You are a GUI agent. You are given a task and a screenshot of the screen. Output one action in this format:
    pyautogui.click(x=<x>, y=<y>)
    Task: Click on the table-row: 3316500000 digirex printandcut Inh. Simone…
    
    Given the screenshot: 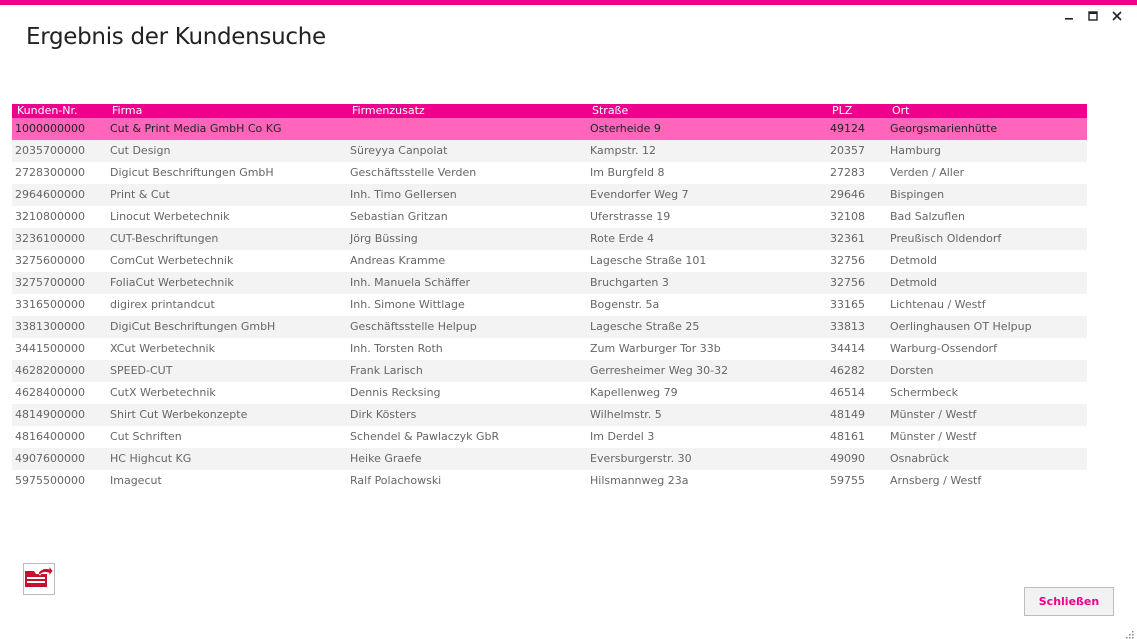 What is the action you would take?
    pyautogui.click(x=549, y=305)
    